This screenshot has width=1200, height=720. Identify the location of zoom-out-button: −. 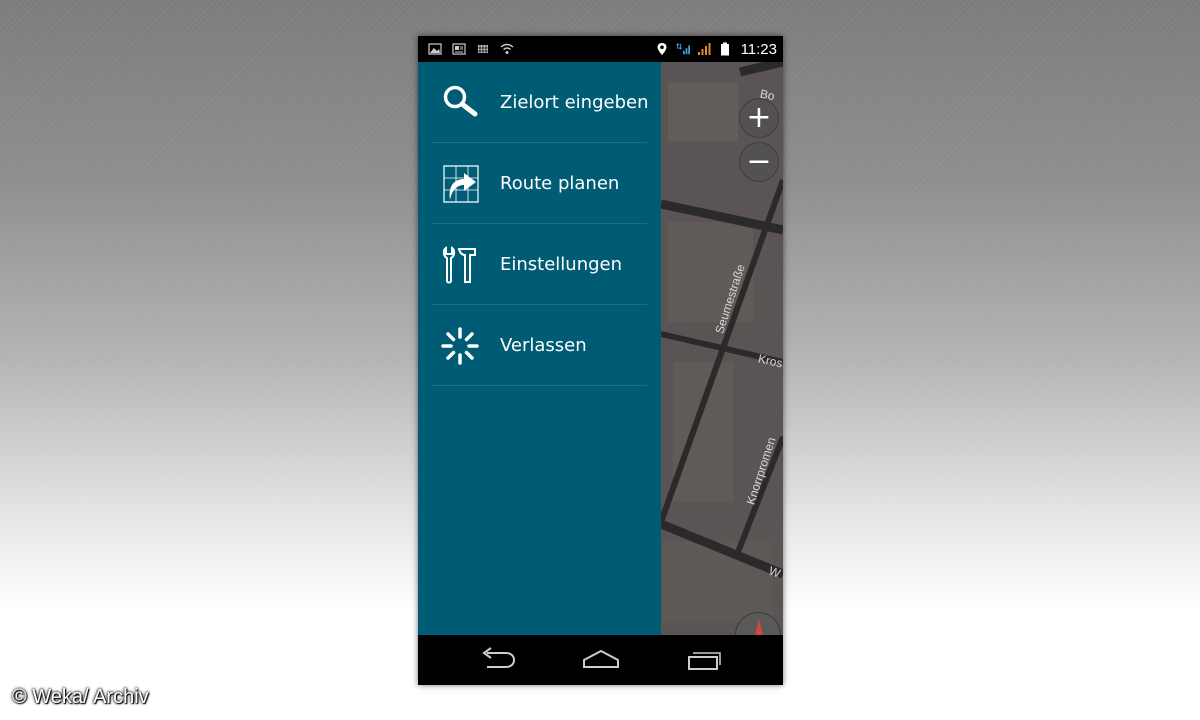
(759, 162).